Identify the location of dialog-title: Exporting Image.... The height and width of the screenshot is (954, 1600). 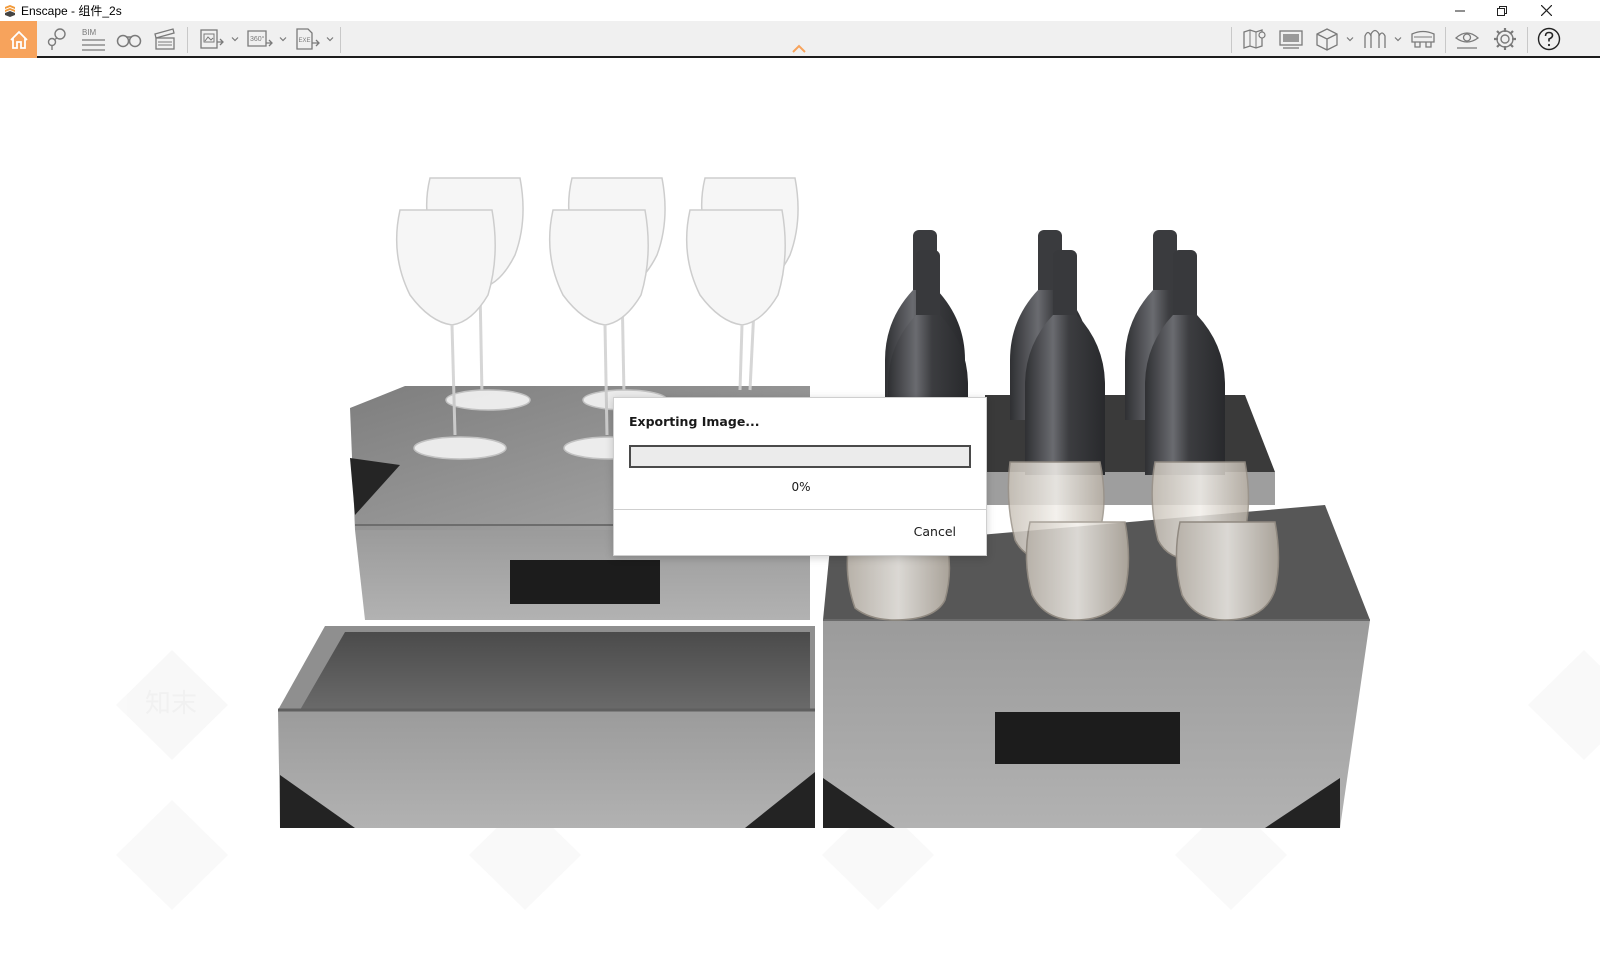
(694, 421).